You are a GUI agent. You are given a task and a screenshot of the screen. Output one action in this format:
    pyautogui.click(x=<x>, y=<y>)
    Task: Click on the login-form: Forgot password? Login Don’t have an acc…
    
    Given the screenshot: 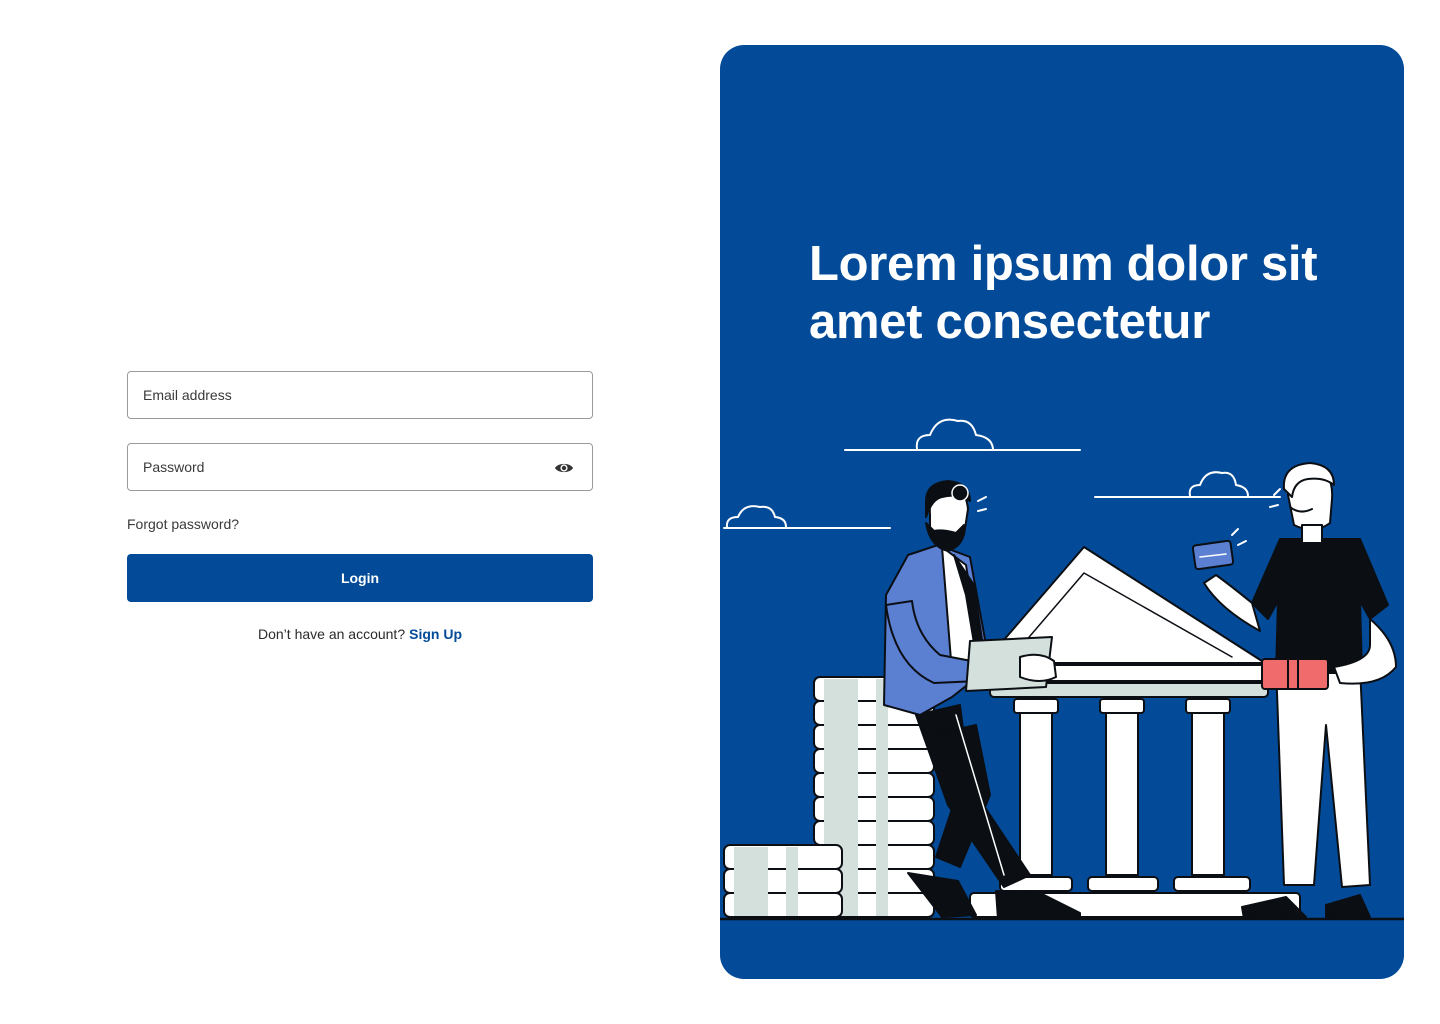 What is the action you would take?
    pyautogui.click(x=360, y=506)
    